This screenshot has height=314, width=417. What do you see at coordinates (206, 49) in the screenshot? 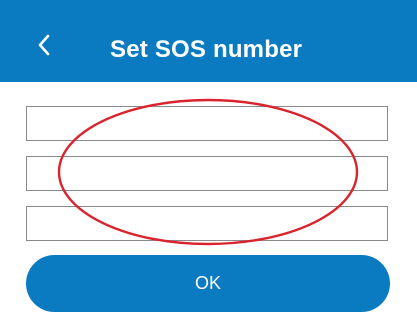
I see `page-title: Set SOS number` at bounding box center [206, 49].